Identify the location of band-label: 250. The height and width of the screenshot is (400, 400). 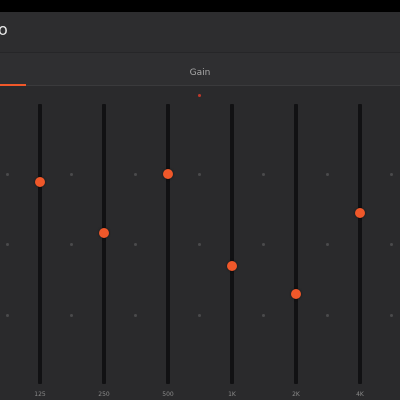
(104, 394).